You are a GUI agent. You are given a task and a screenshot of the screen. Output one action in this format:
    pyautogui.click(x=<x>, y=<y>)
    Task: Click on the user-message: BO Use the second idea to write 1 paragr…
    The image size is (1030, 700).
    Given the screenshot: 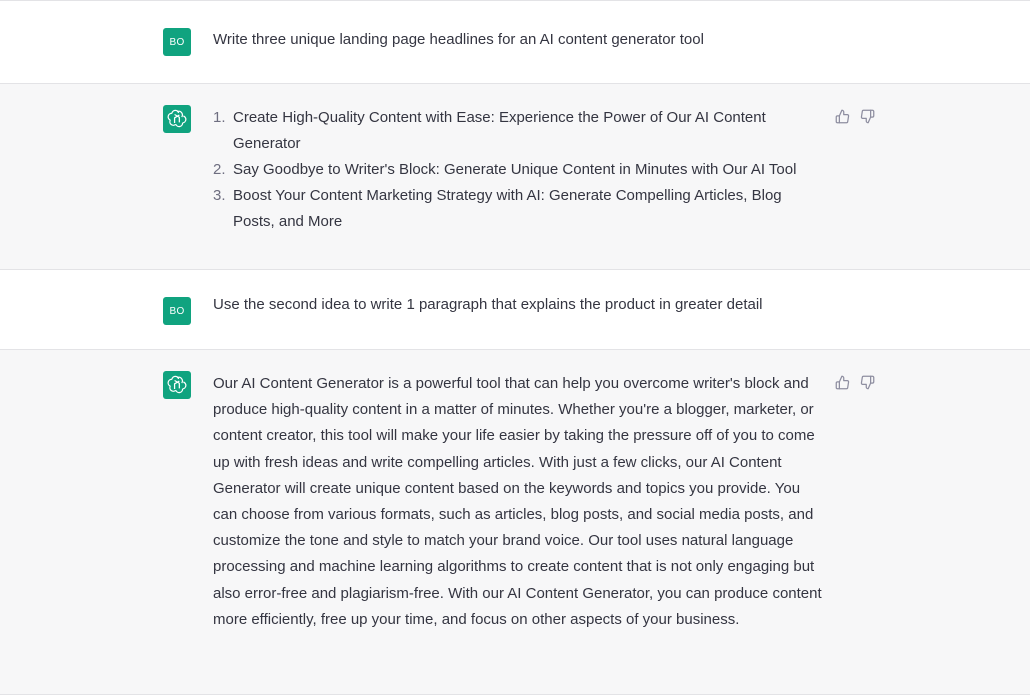 What is the action you would take?
    pyautogui.click(x=515, y=310)
    